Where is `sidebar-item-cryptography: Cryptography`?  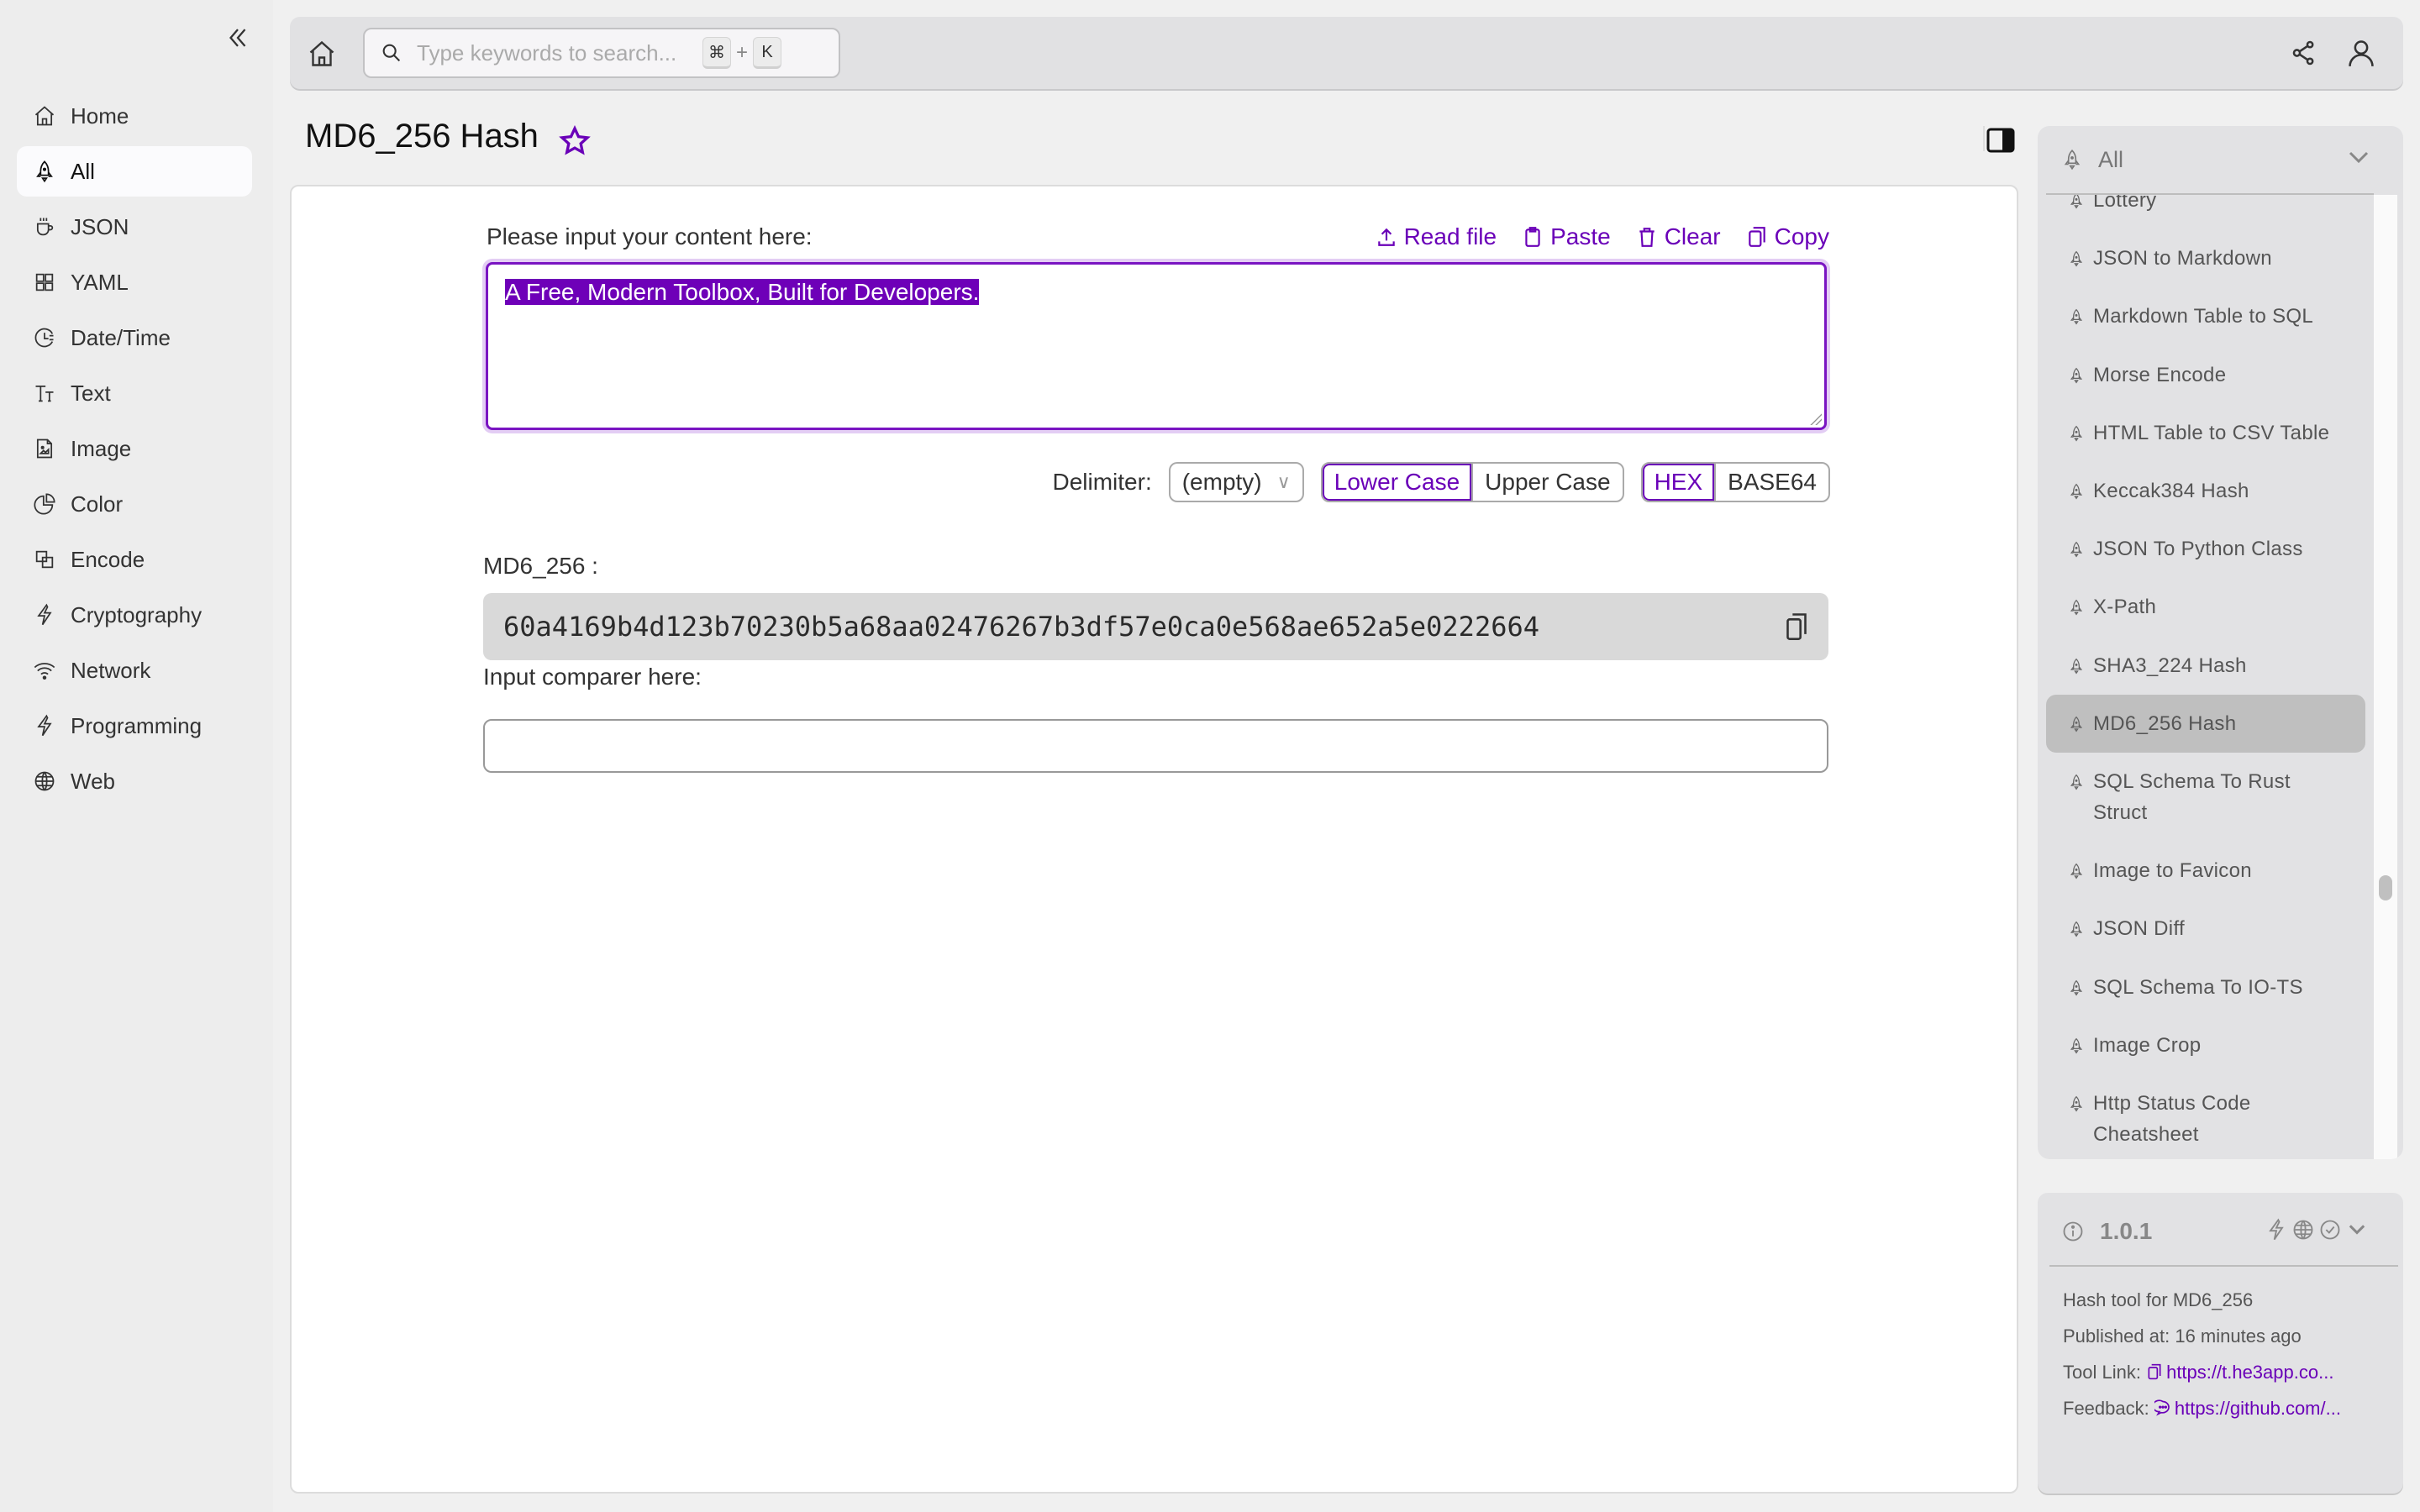
sidebar-item-cryptography: Cryptography is located at coordinates (134, 615).